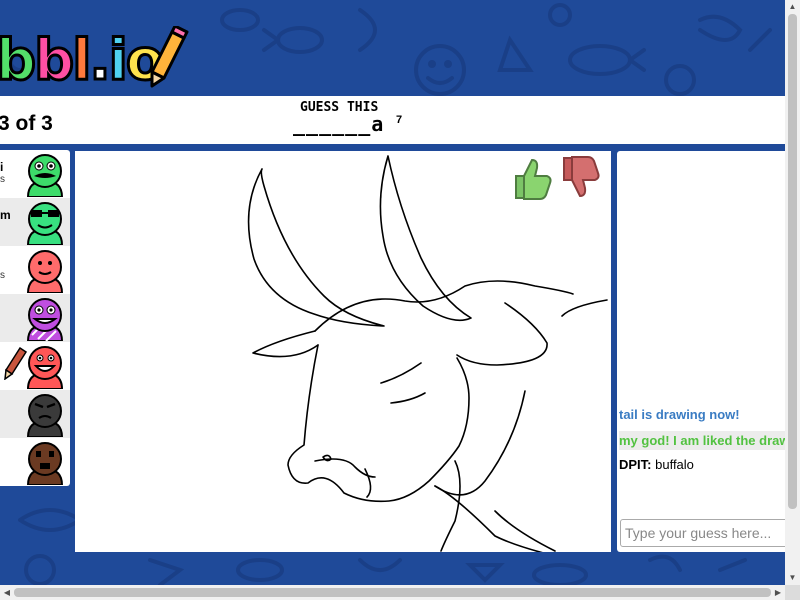 This screenshot has height=600, width=800. What do you see at coordinates (679, 414) in the screenshot?
I see `chat-message-system: tail is drawing now!` at bounding box center [679, 414].